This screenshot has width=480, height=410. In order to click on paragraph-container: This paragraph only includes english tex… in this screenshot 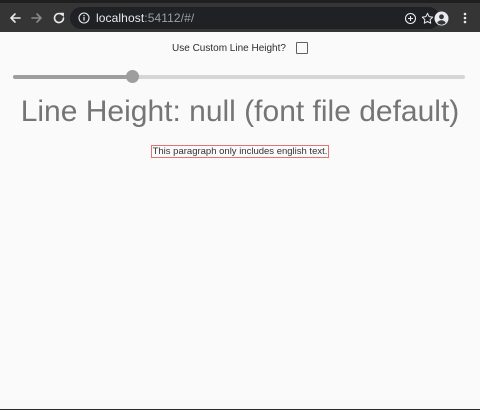, I will do `click(240, 151)`.